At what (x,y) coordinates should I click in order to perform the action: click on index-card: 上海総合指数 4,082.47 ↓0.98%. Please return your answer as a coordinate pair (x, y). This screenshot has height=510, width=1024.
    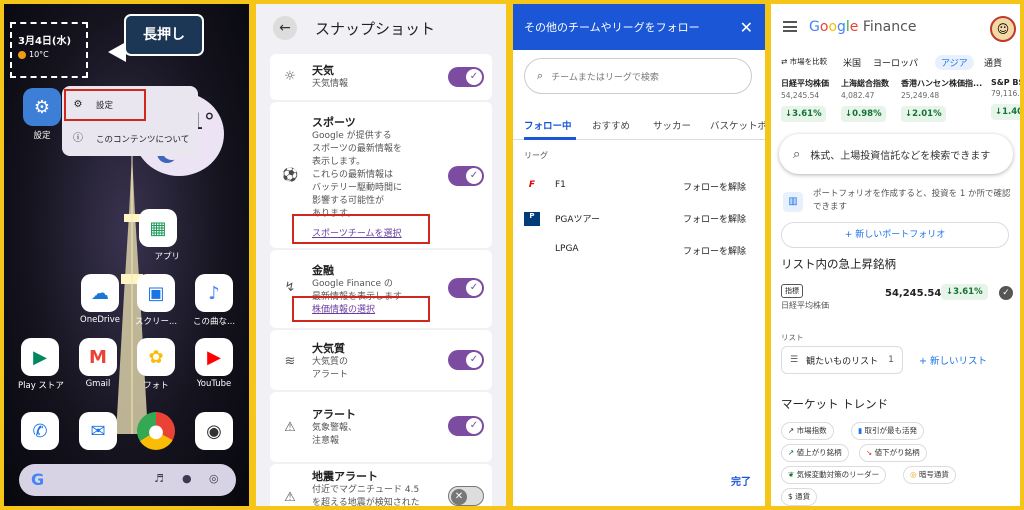
    Looking at the image, I should click on (872, 100).